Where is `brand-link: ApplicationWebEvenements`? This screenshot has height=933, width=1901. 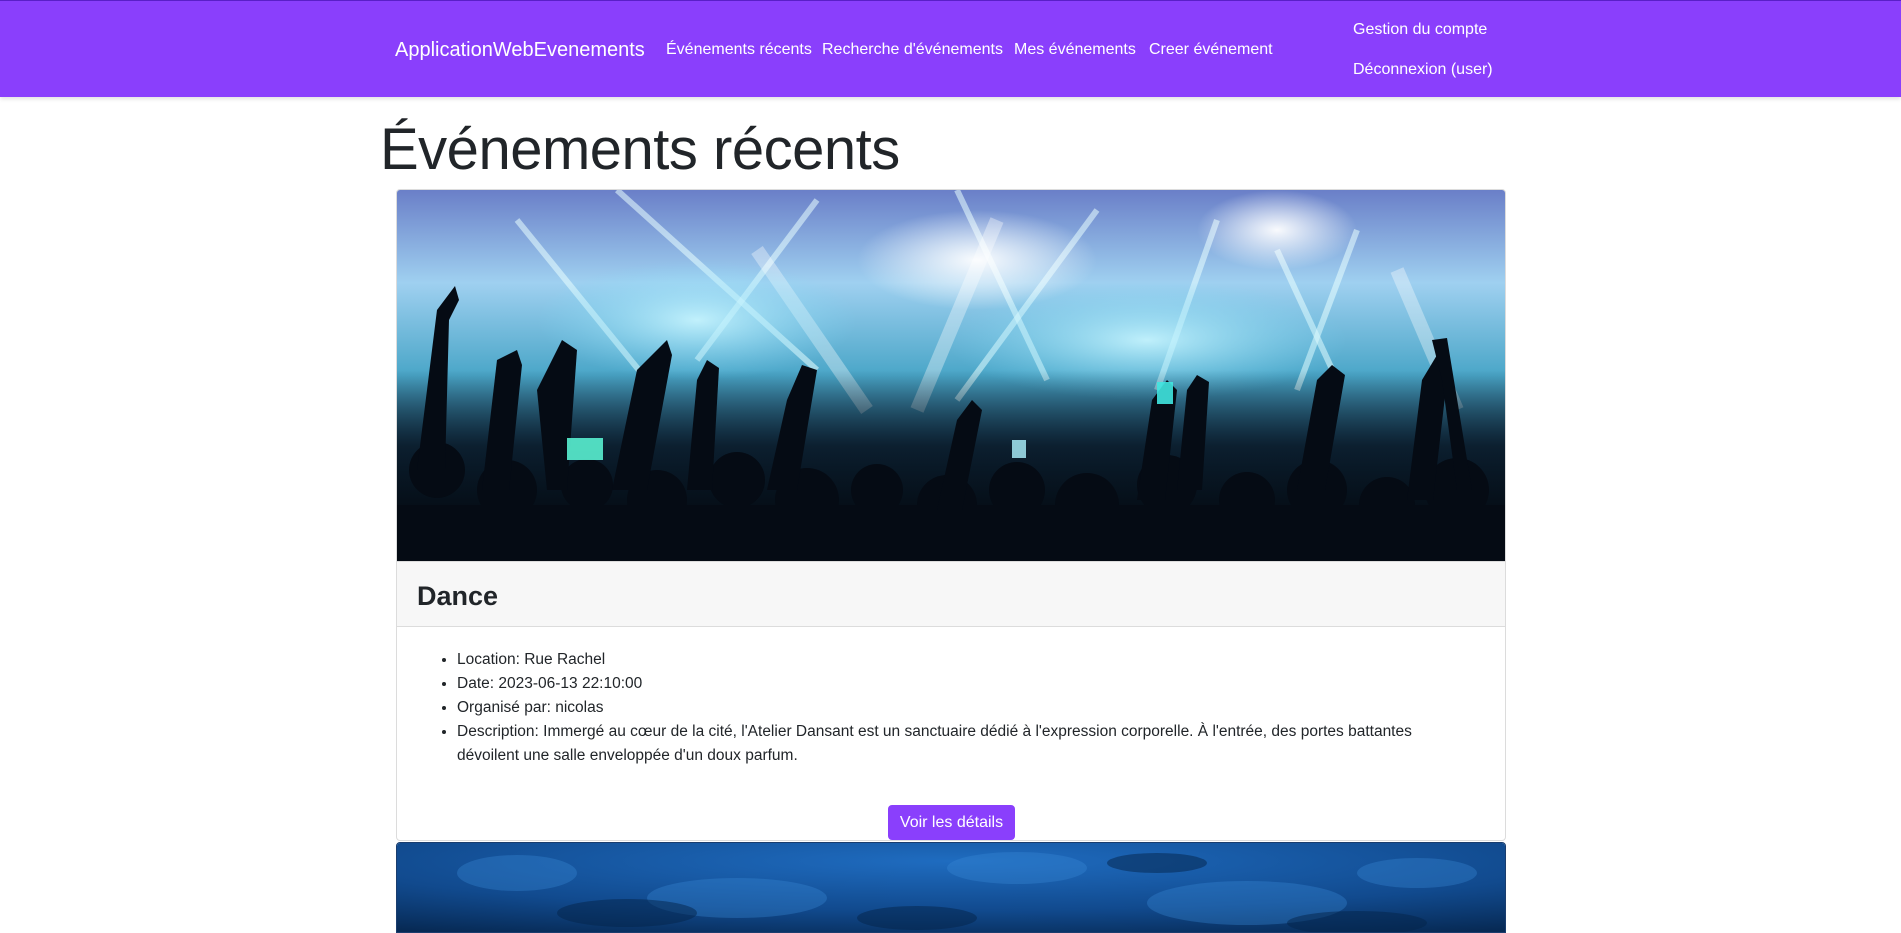
brand-link: ApplicationWebEvenements is located at coordinates (520, 50).